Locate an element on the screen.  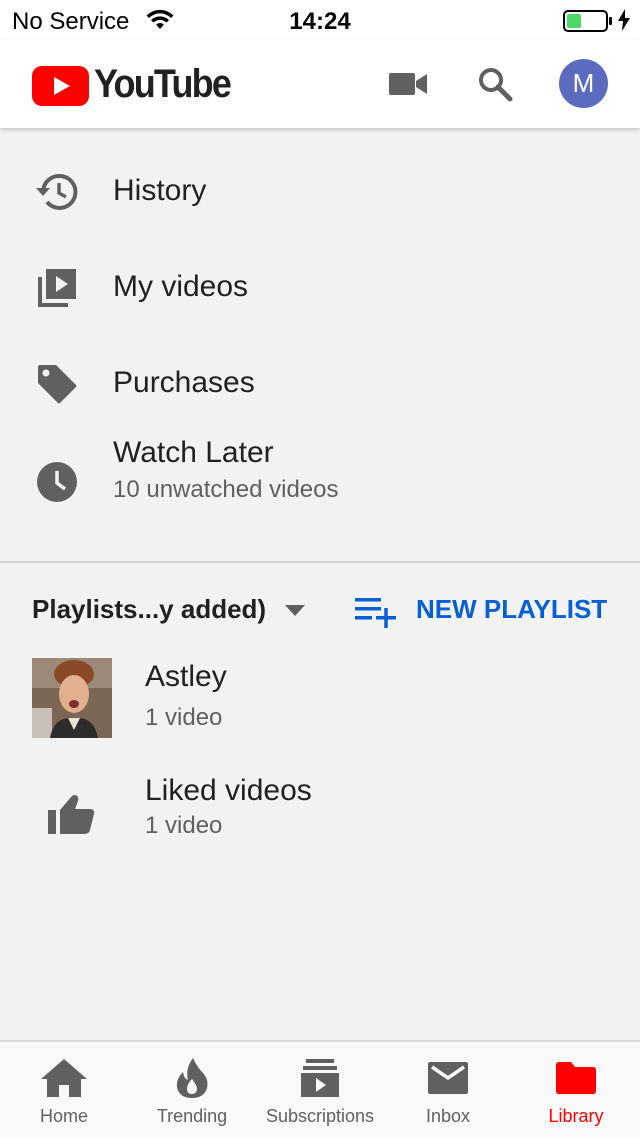
menu-item-my-videos: My videos is located at coordinates (320, 288).